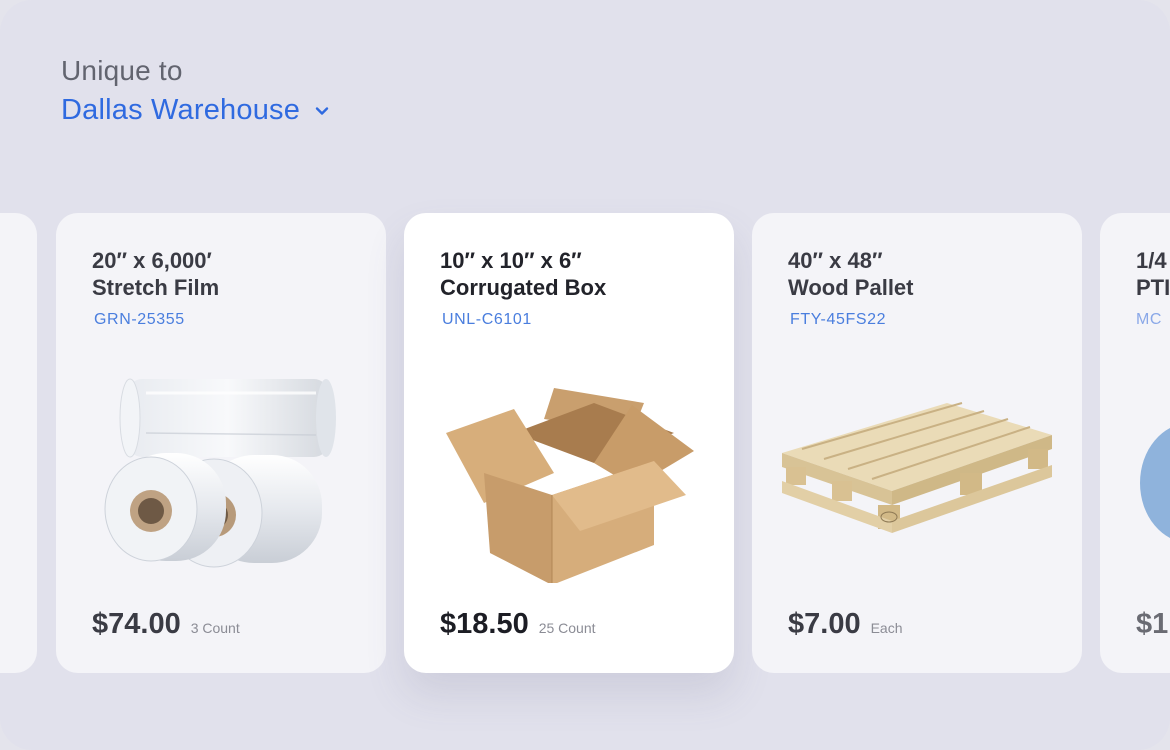 Image resolution: width=1170 pixels, height=750 pixels. I want to click on product-title-line2: Wood Pallet, so click(851, 287).